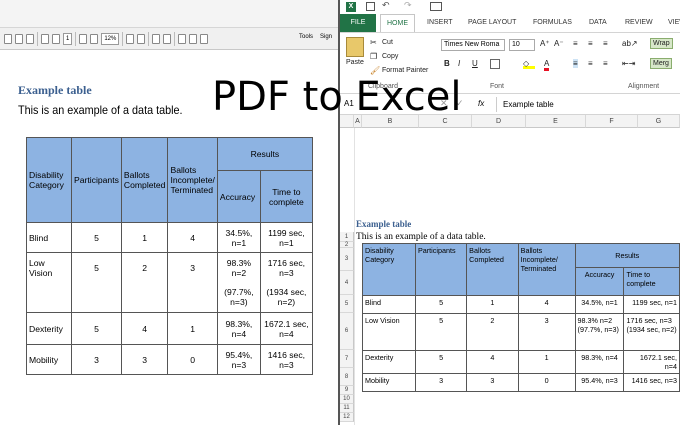 The width and height of the screenshot is (680, 425). What do you see at coordinates (421, 237) in the screenshot?
I see `cell-subtitle: This is an example of a data table.` at bounding box center [421, 237].